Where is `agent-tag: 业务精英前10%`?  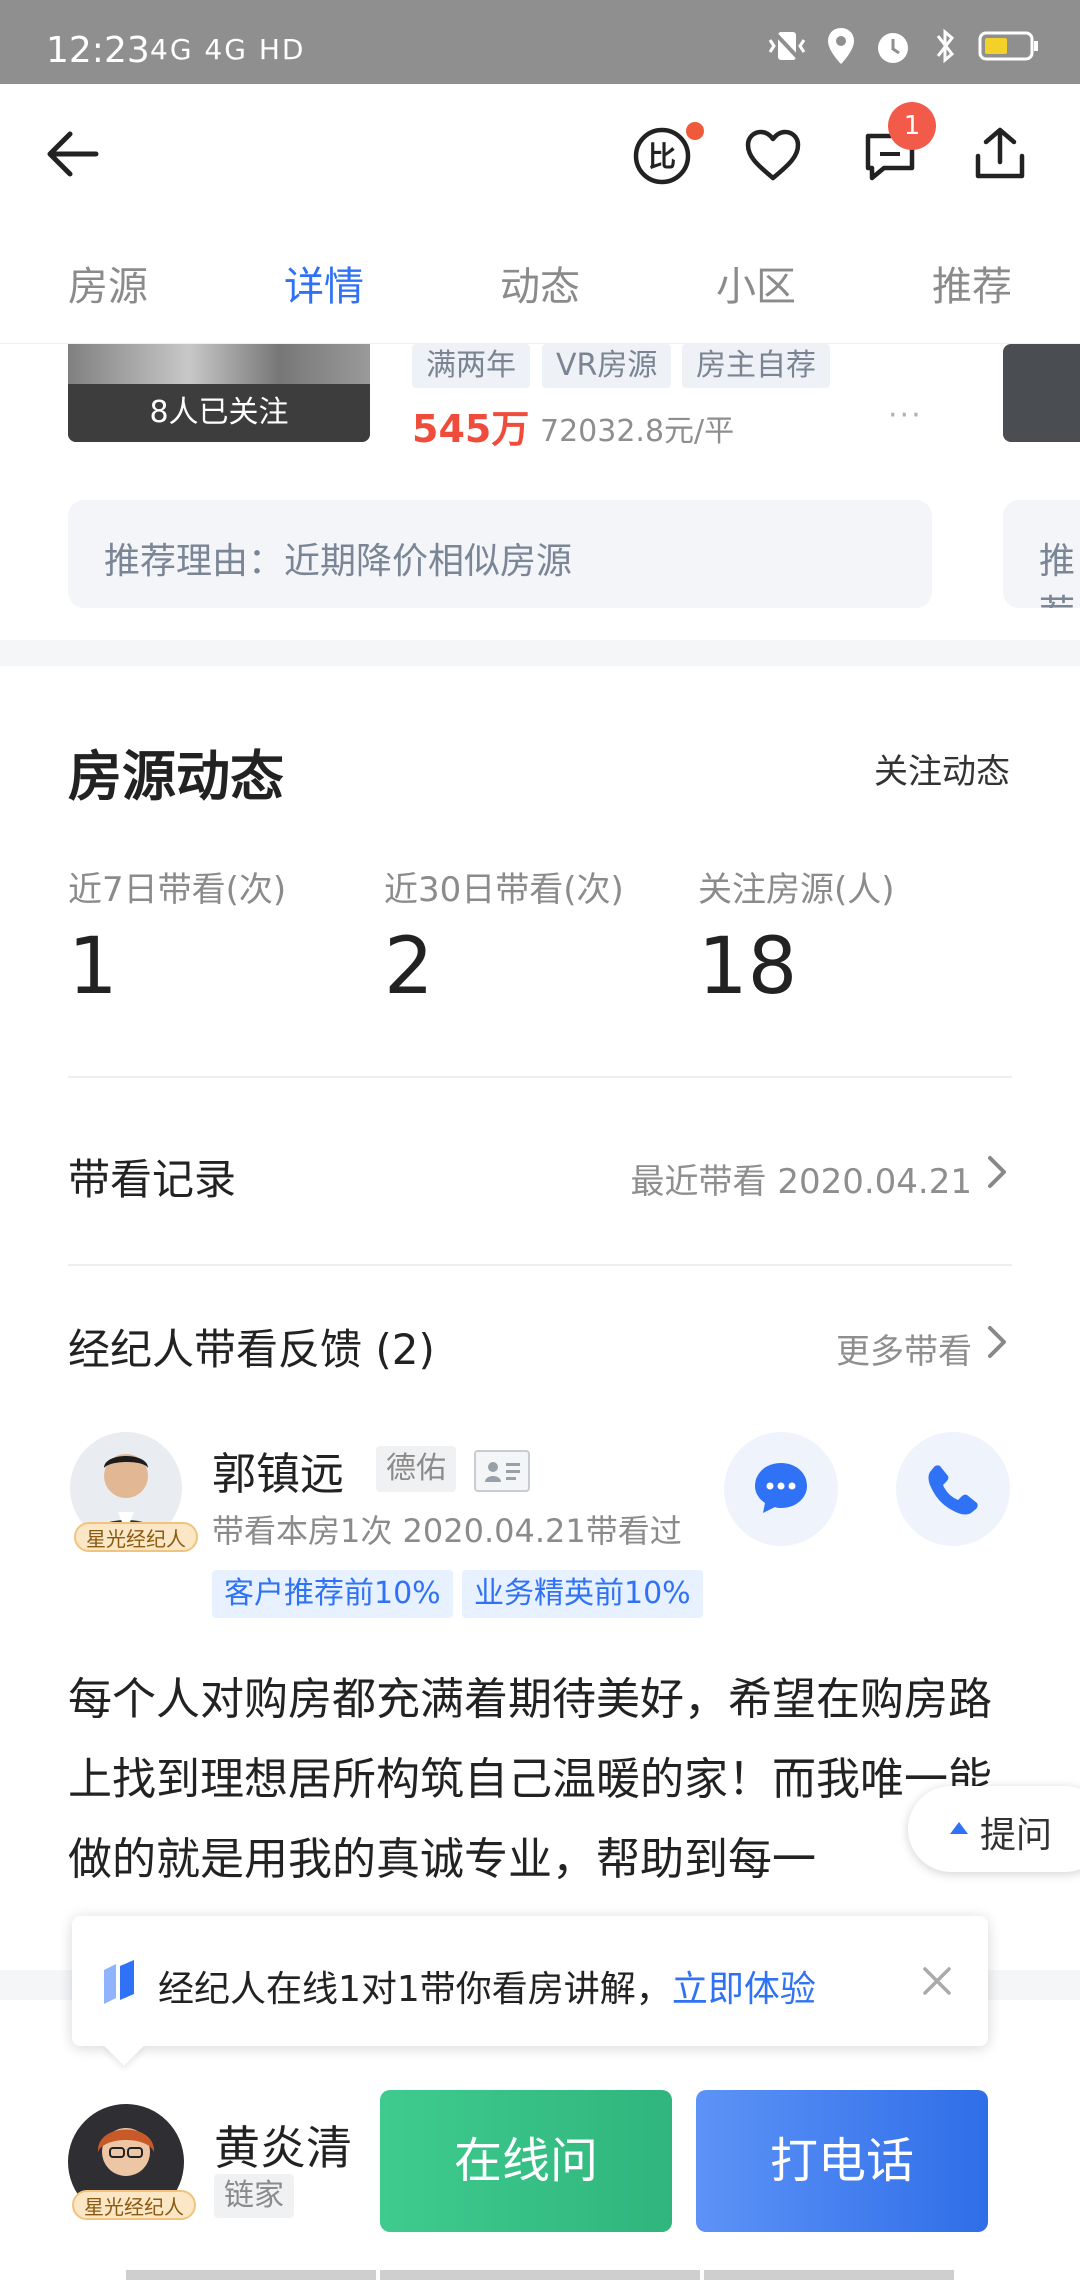 agent-tag: 业务精英前10% is located at coordinates (582, 1594).